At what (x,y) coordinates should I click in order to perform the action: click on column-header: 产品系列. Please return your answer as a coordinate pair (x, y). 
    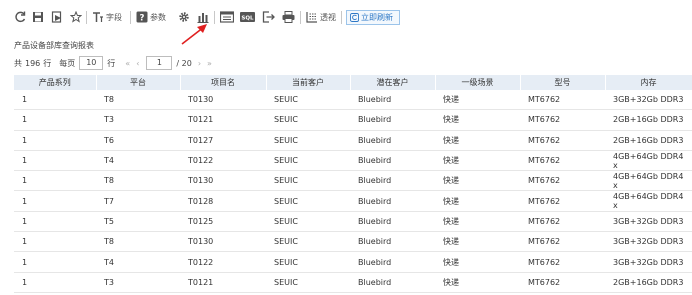
    Looking at the image, I should click on (55, 82).